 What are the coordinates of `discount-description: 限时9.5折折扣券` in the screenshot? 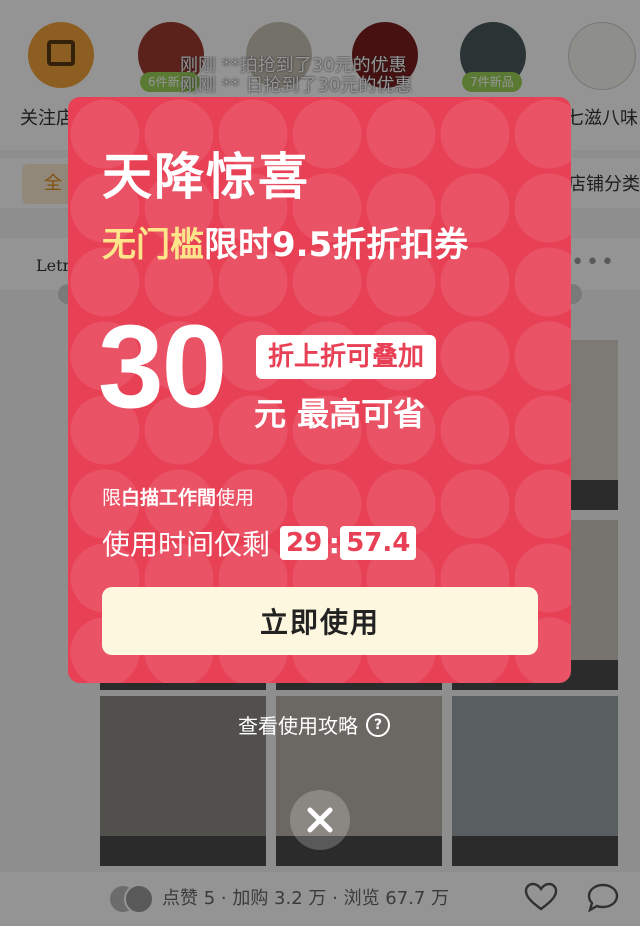 It's located at (336, 245).